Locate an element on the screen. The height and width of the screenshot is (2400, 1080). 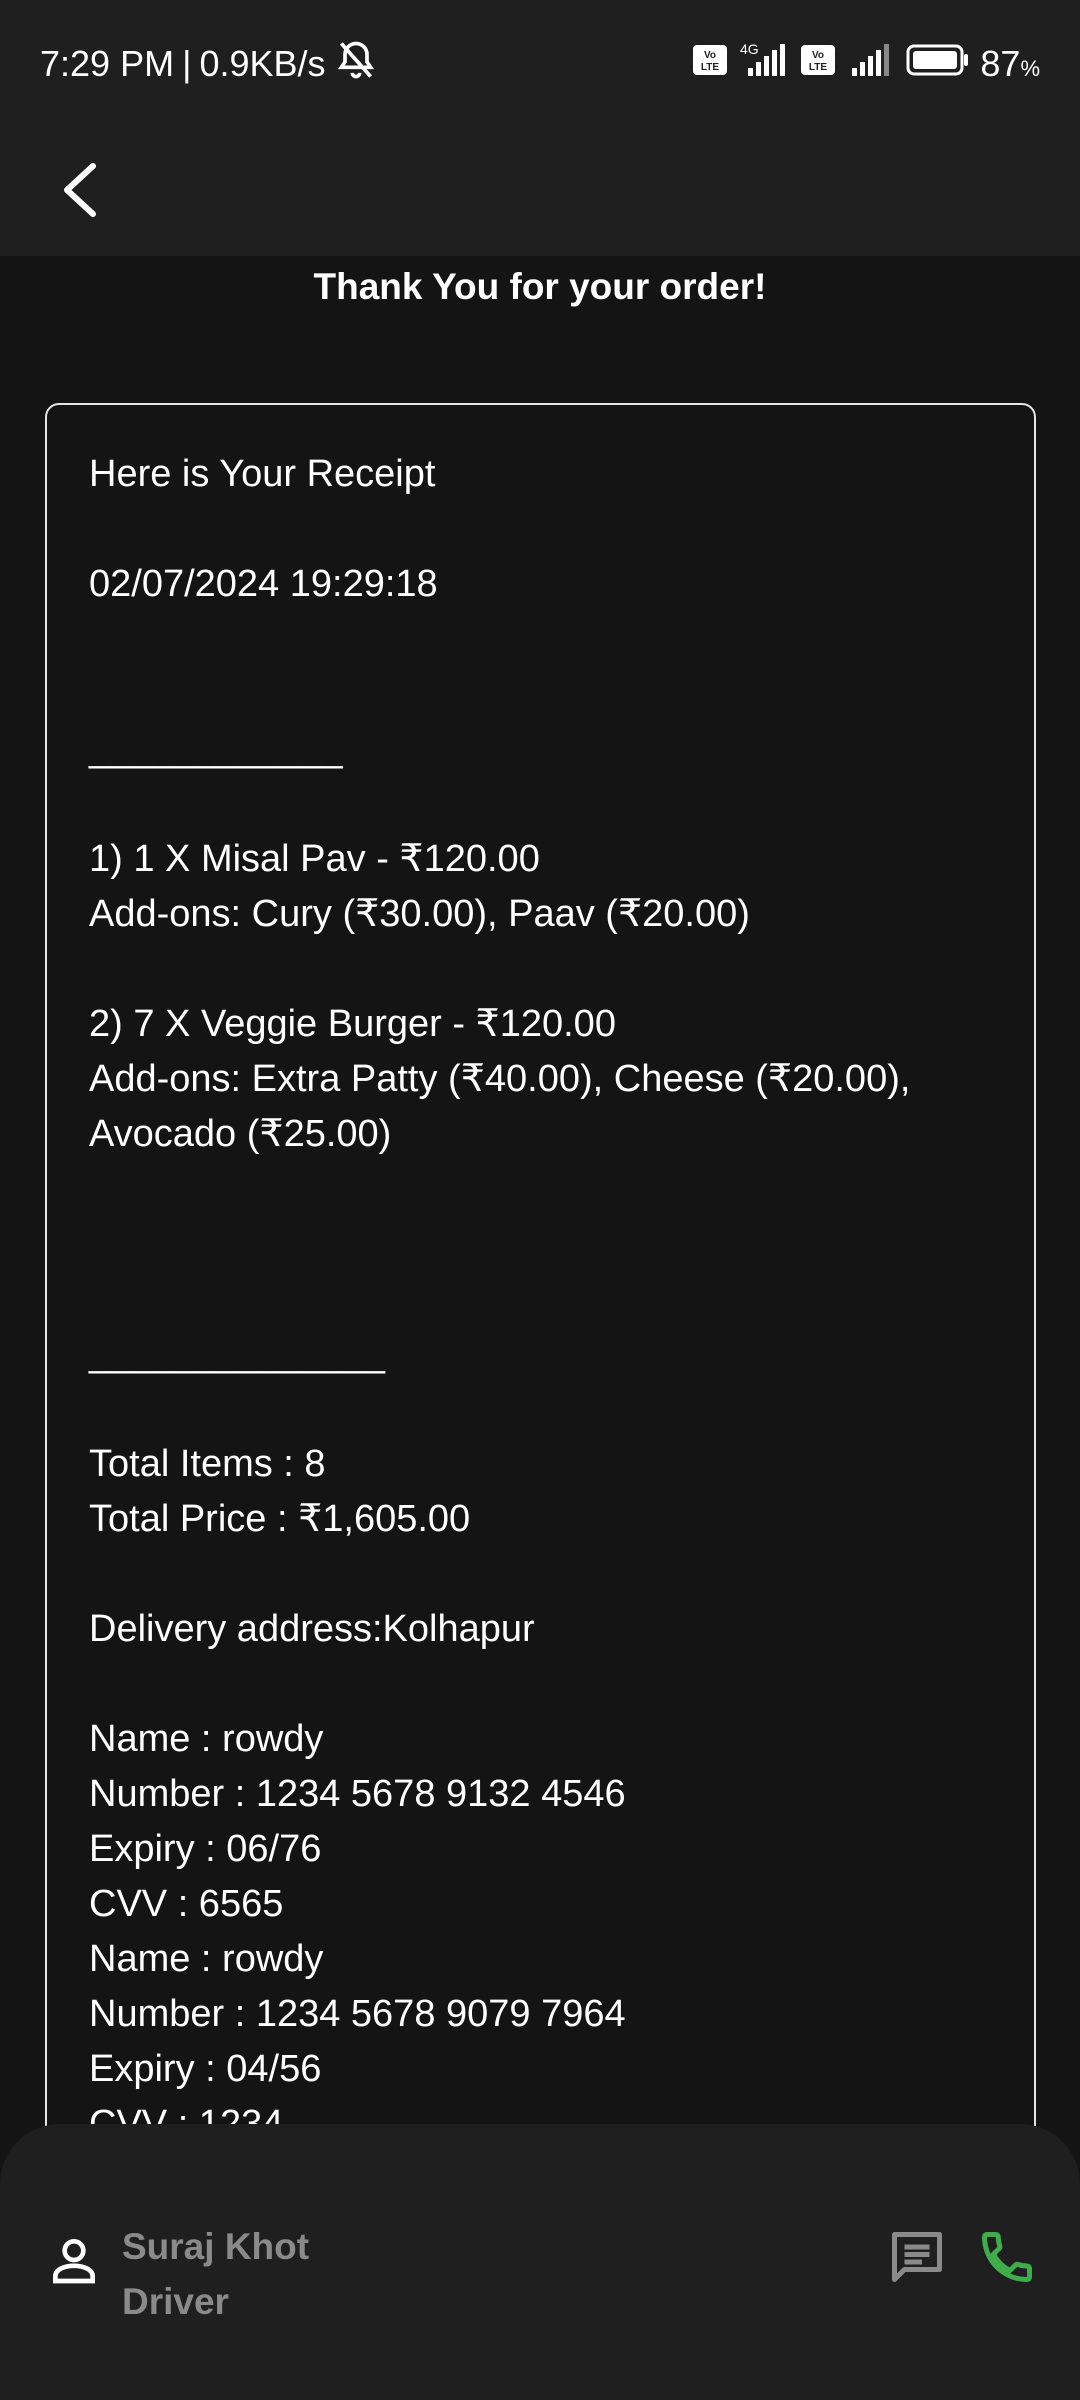
battery-level: 87% is located at coordinates (1010, 63).